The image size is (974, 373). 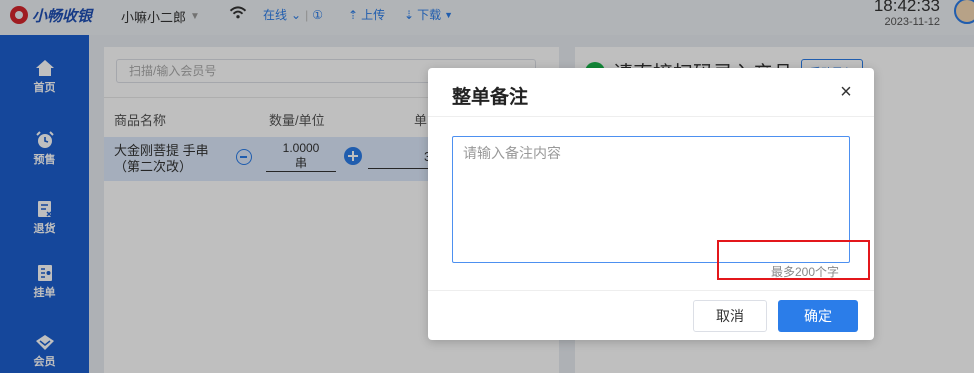 What do you see at coordinates (490, 97) in the screenshot?
I see `dialog-title: 整单备注` at bounding box center [490, 97].